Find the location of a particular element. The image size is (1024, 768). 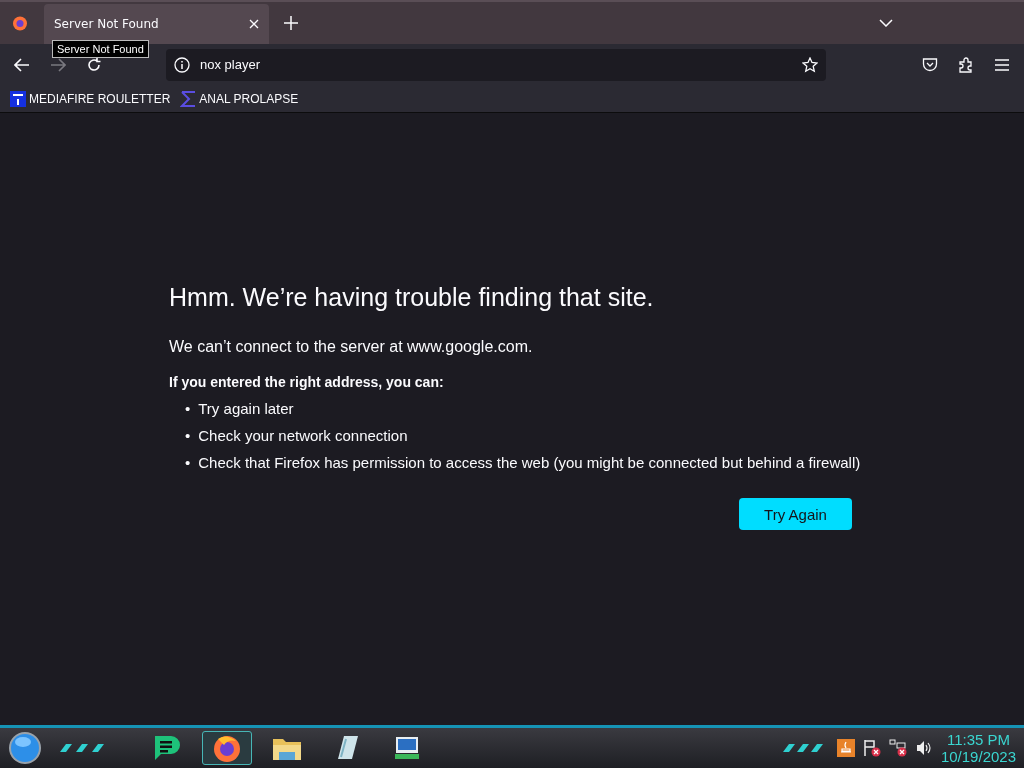

puzzle-icon is located at coordinates (966, 64).